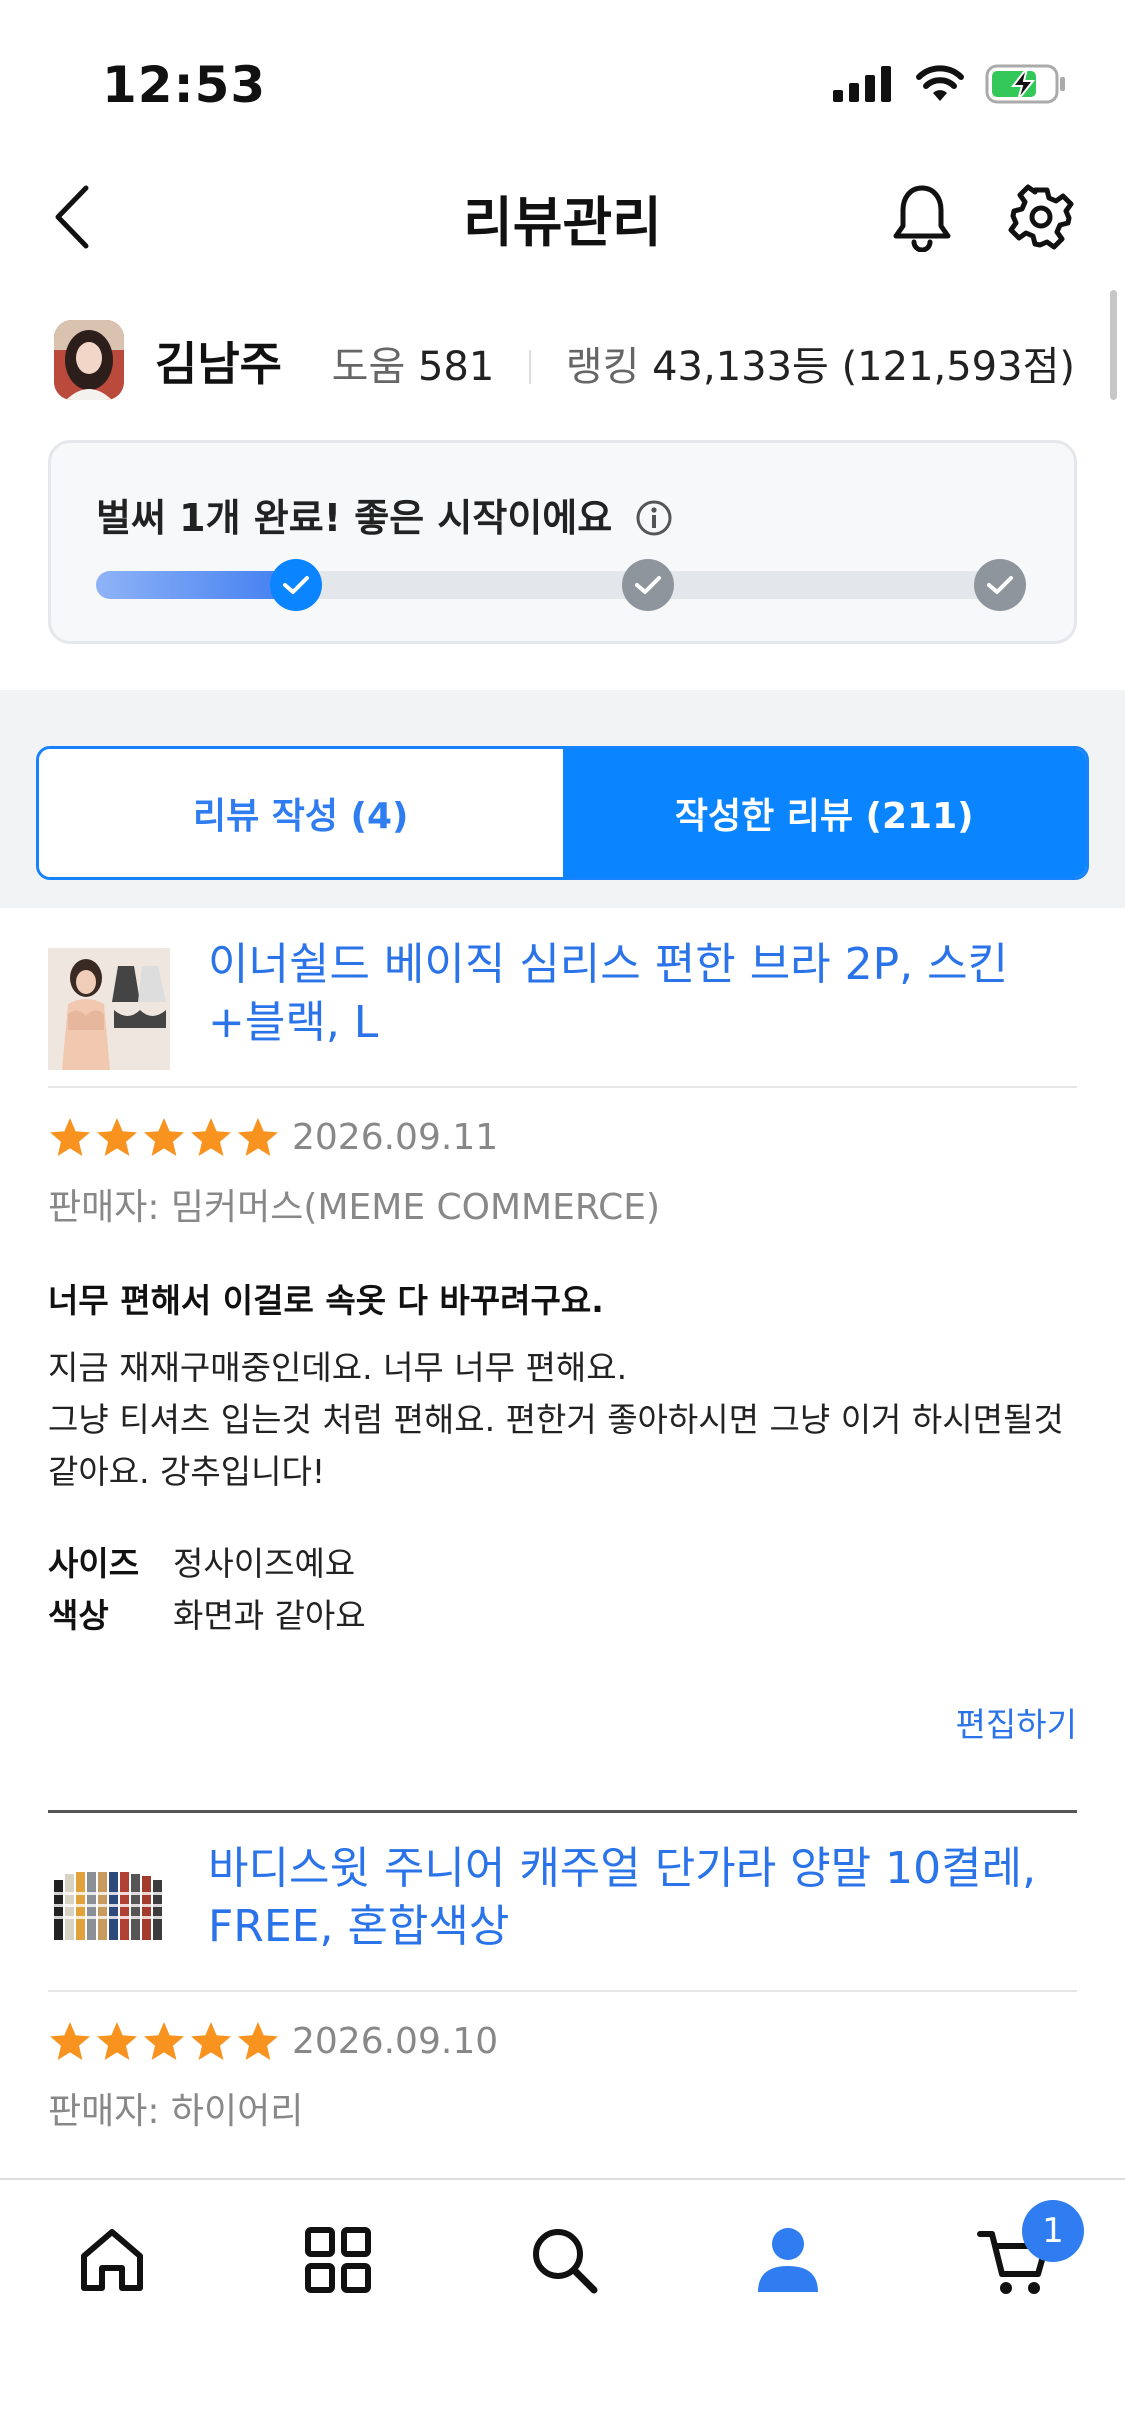  I want to click on status-icons, so click(950, 84).